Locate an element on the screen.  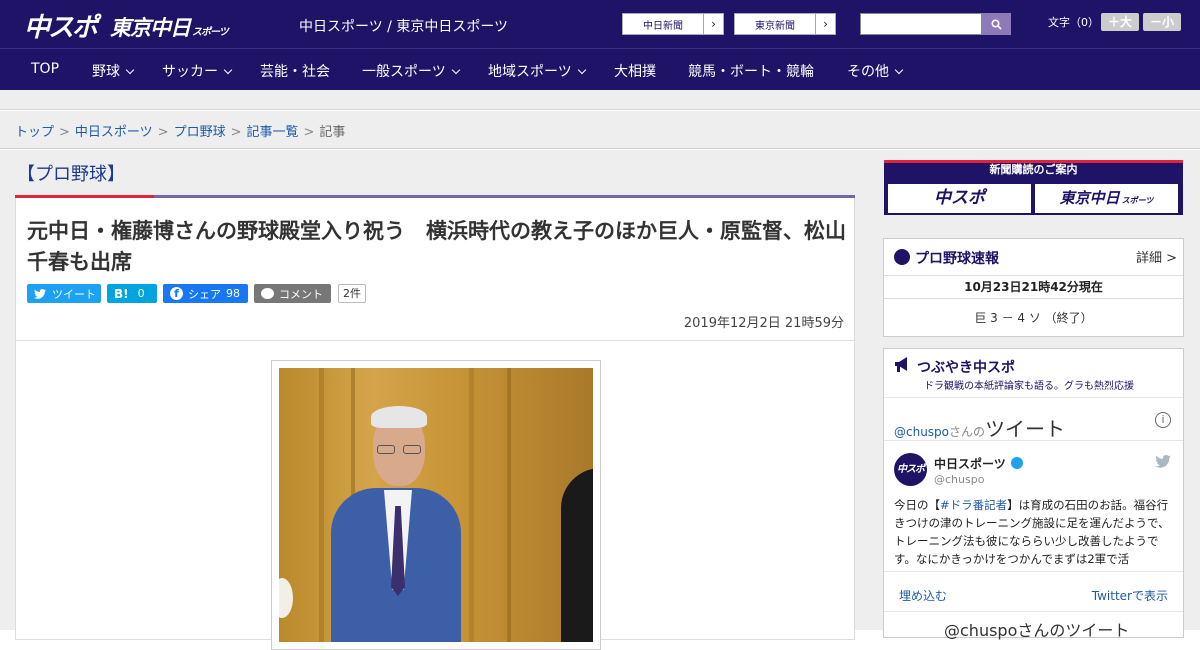
account-name: 中日スポーツ is located at coordinates (978, 463).